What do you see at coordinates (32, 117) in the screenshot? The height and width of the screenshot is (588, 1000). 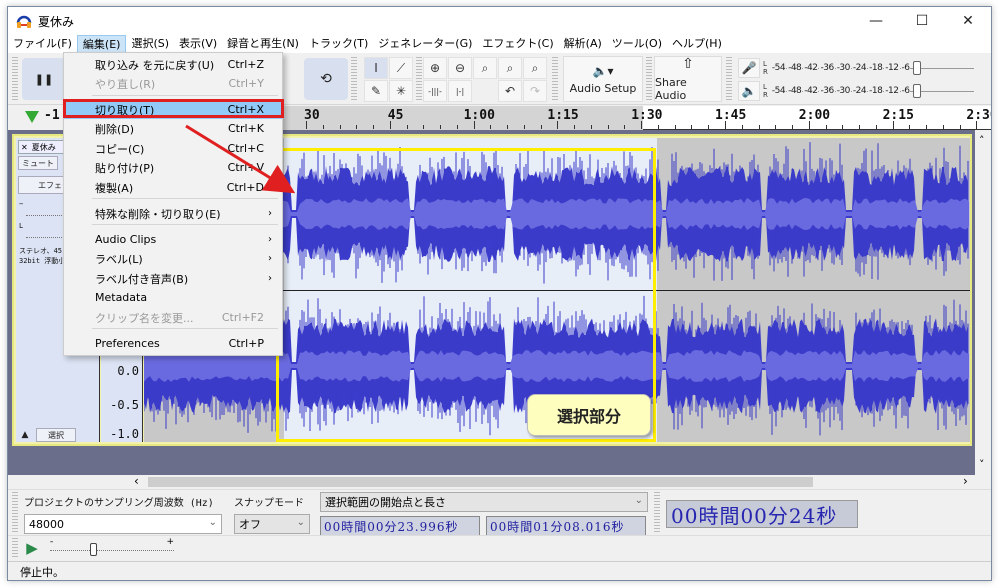 I see `play-head-icon` at bounding box center [32, 117].